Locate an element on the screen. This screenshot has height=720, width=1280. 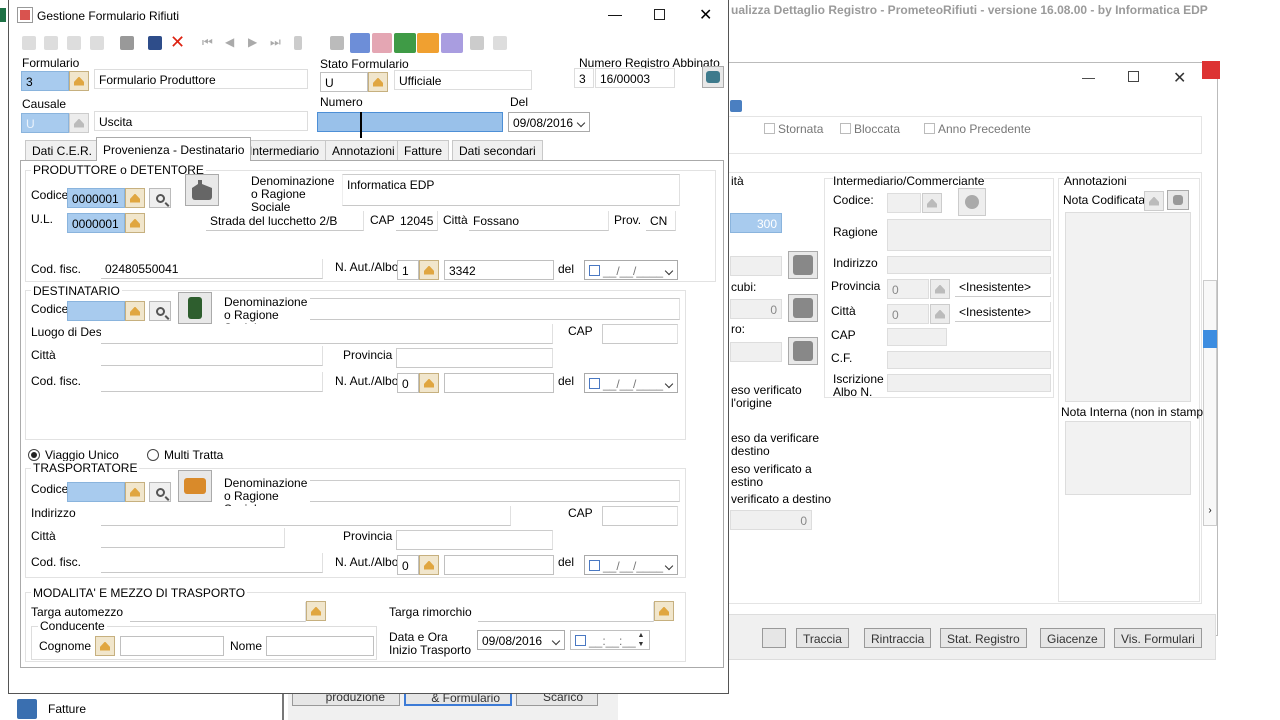
prod-codice-field: 0000001 is located at coordinates (96, 198).